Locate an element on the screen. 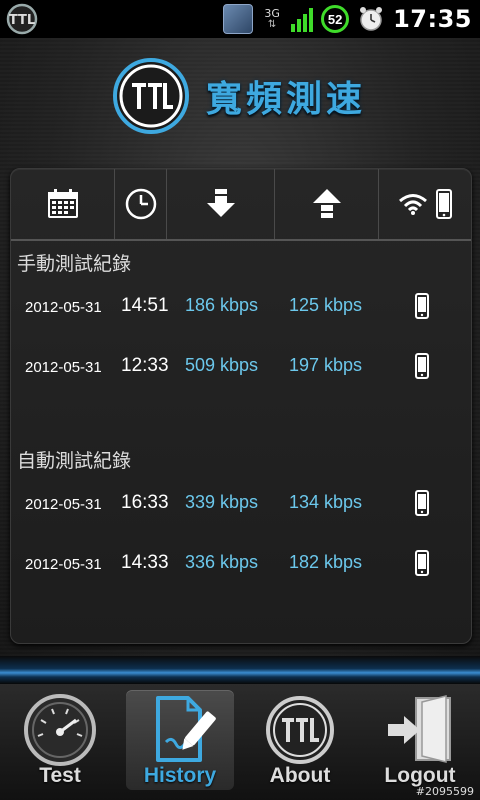 This screenshot has height=800, width=480. wifi-icon is located at coordinates (413, 204).